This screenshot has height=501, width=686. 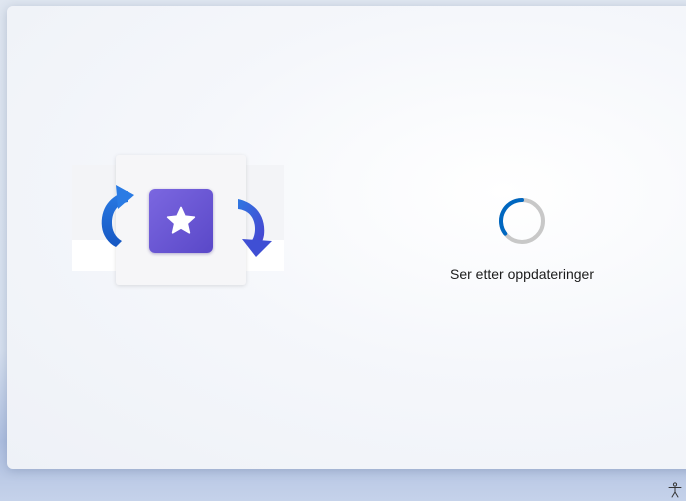 What do you see at coordinates (522, 274) in the screenshot?
I see `status-message: Ser etter oppdateringer` at bounding box center [522, 274].